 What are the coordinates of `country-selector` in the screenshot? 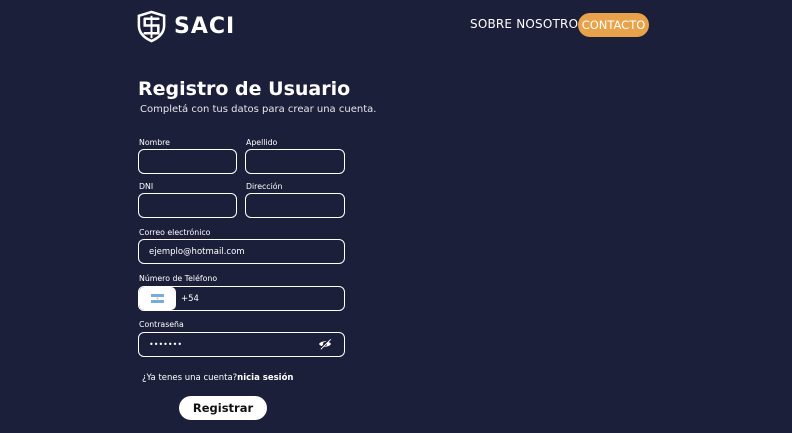 It's located at (157, 298).